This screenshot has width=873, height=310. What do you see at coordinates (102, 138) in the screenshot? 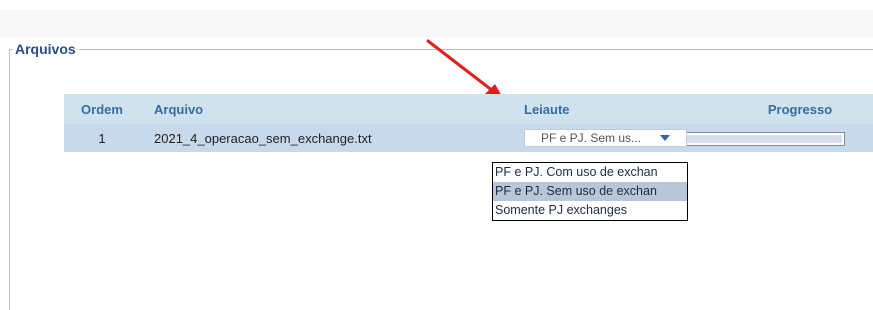
I see `row-ordem: 1` at bounding box center [102, 138].